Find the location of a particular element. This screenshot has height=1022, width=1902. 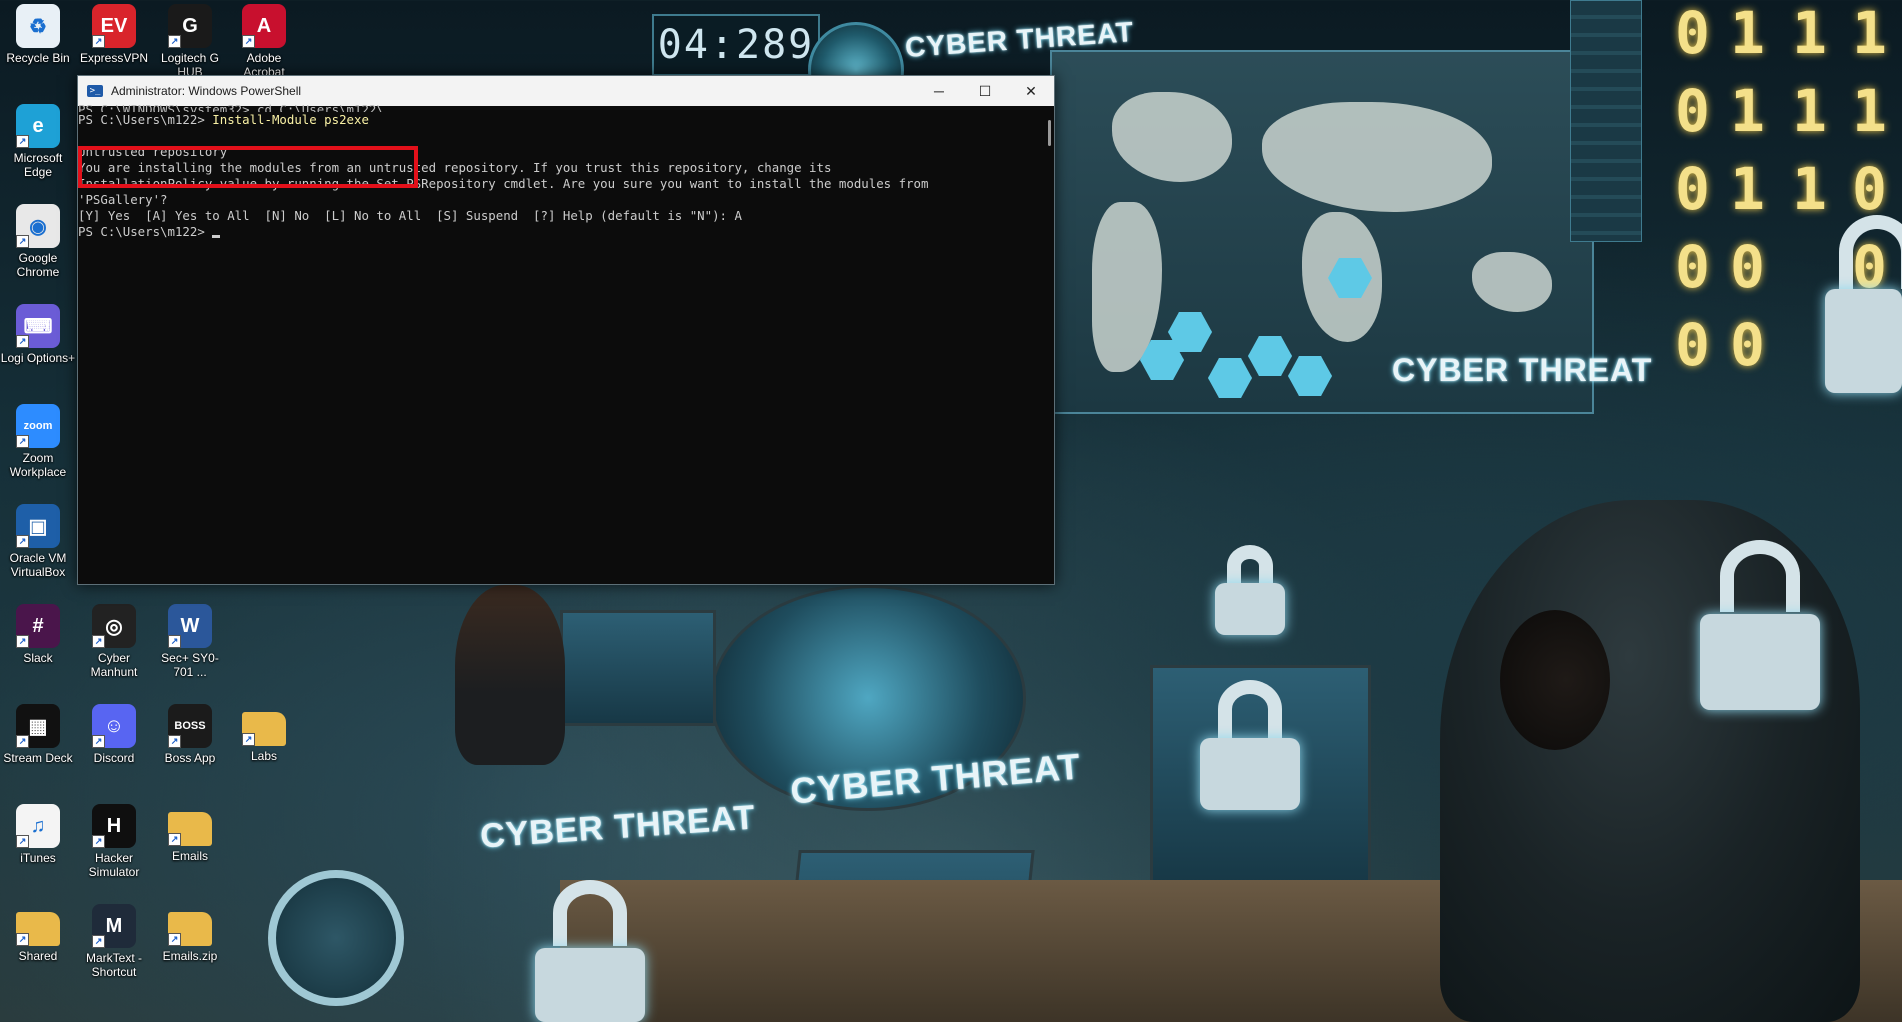

desktop-icon-cyber-manhunt: ◎ ↗ Cyber Manhunt is located at coordinates (114, 641).